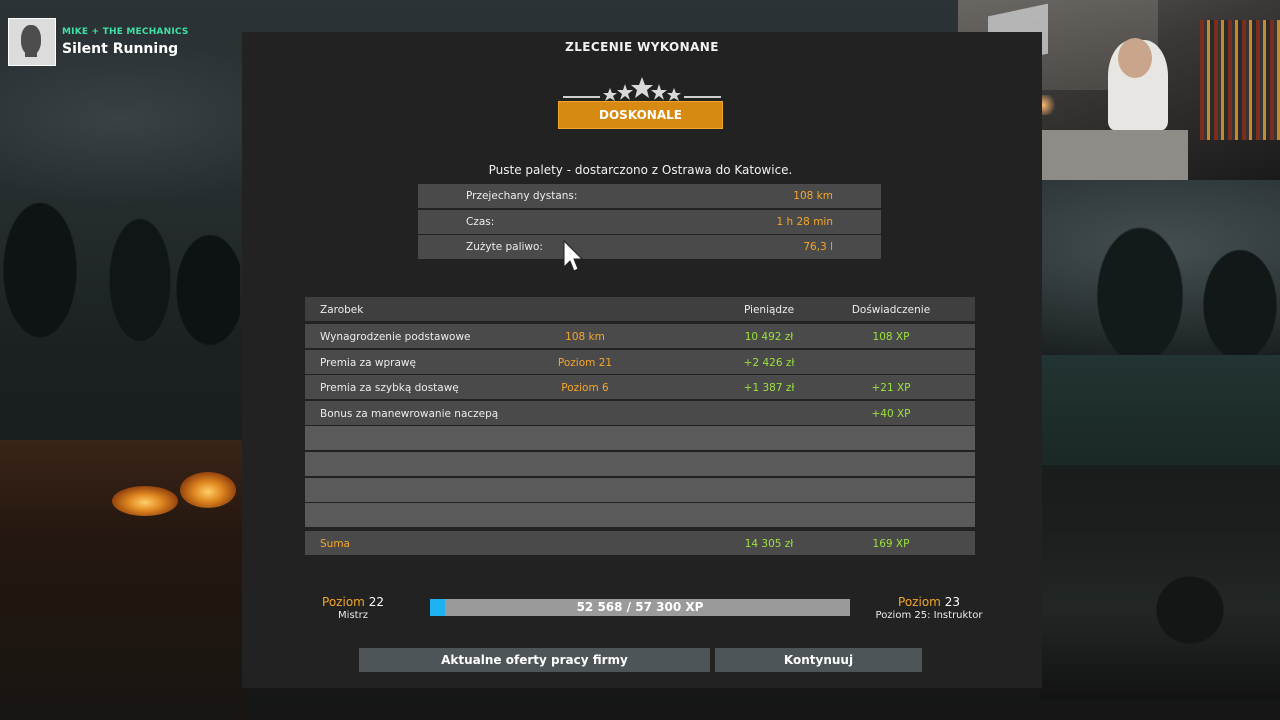  I want to click on next-level-word: Poziom, so click(919, 602).